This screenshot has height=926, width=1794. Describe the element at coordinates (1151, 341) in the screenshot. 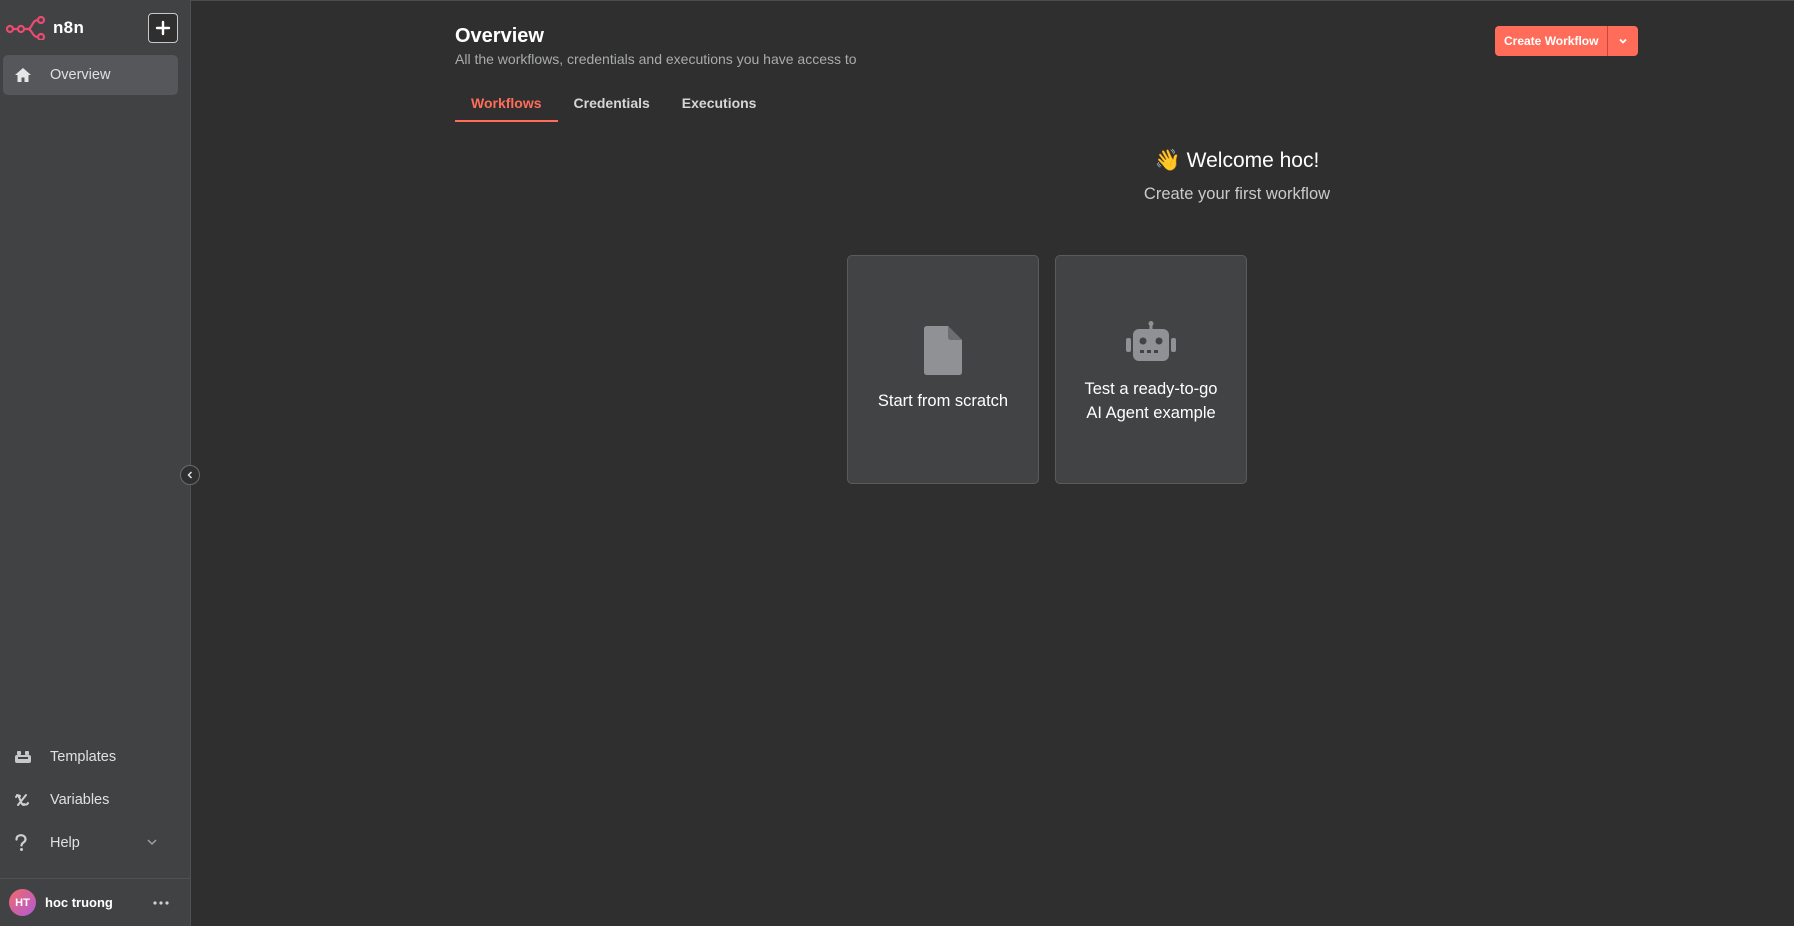

I see `robot-icon` at that location.